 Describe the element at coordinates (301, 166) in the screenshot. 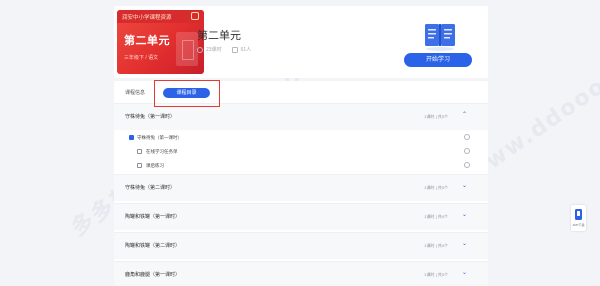

I see `lesson-row: 课后练习` at that location.